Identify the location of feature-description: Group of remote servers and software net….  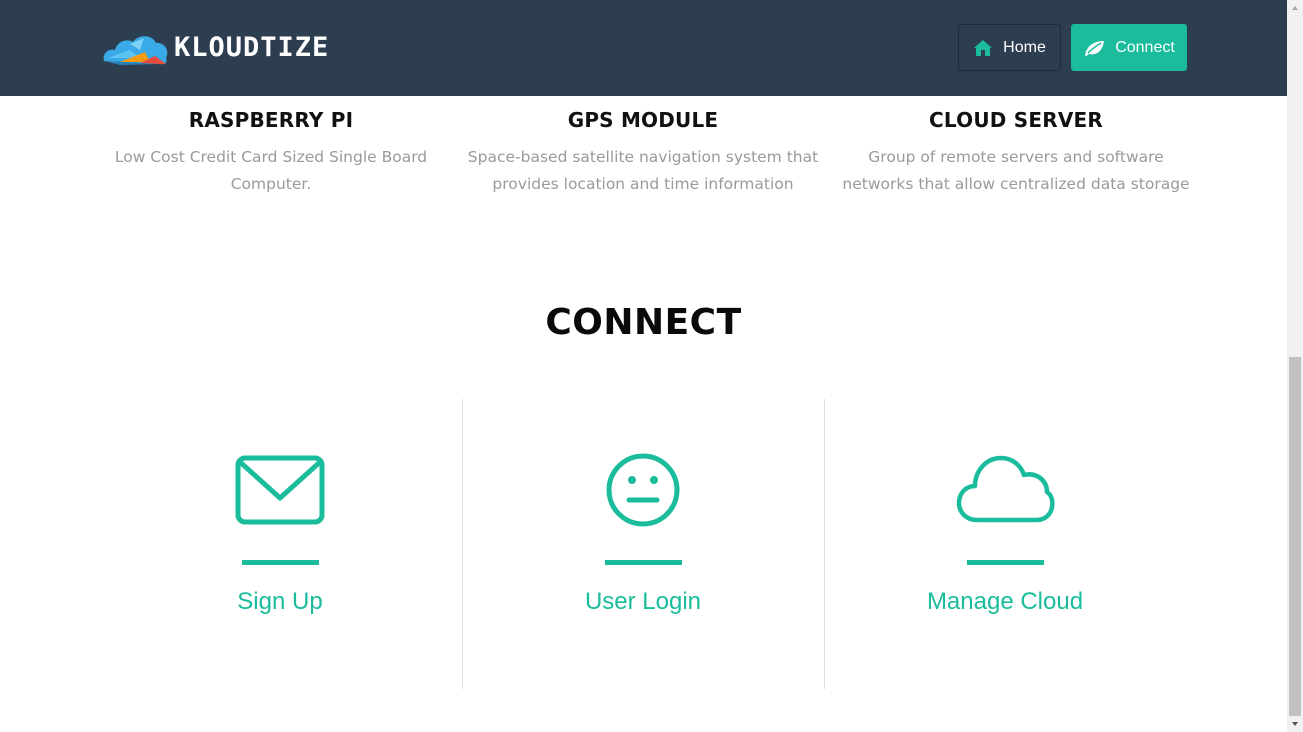
(1016, 170).